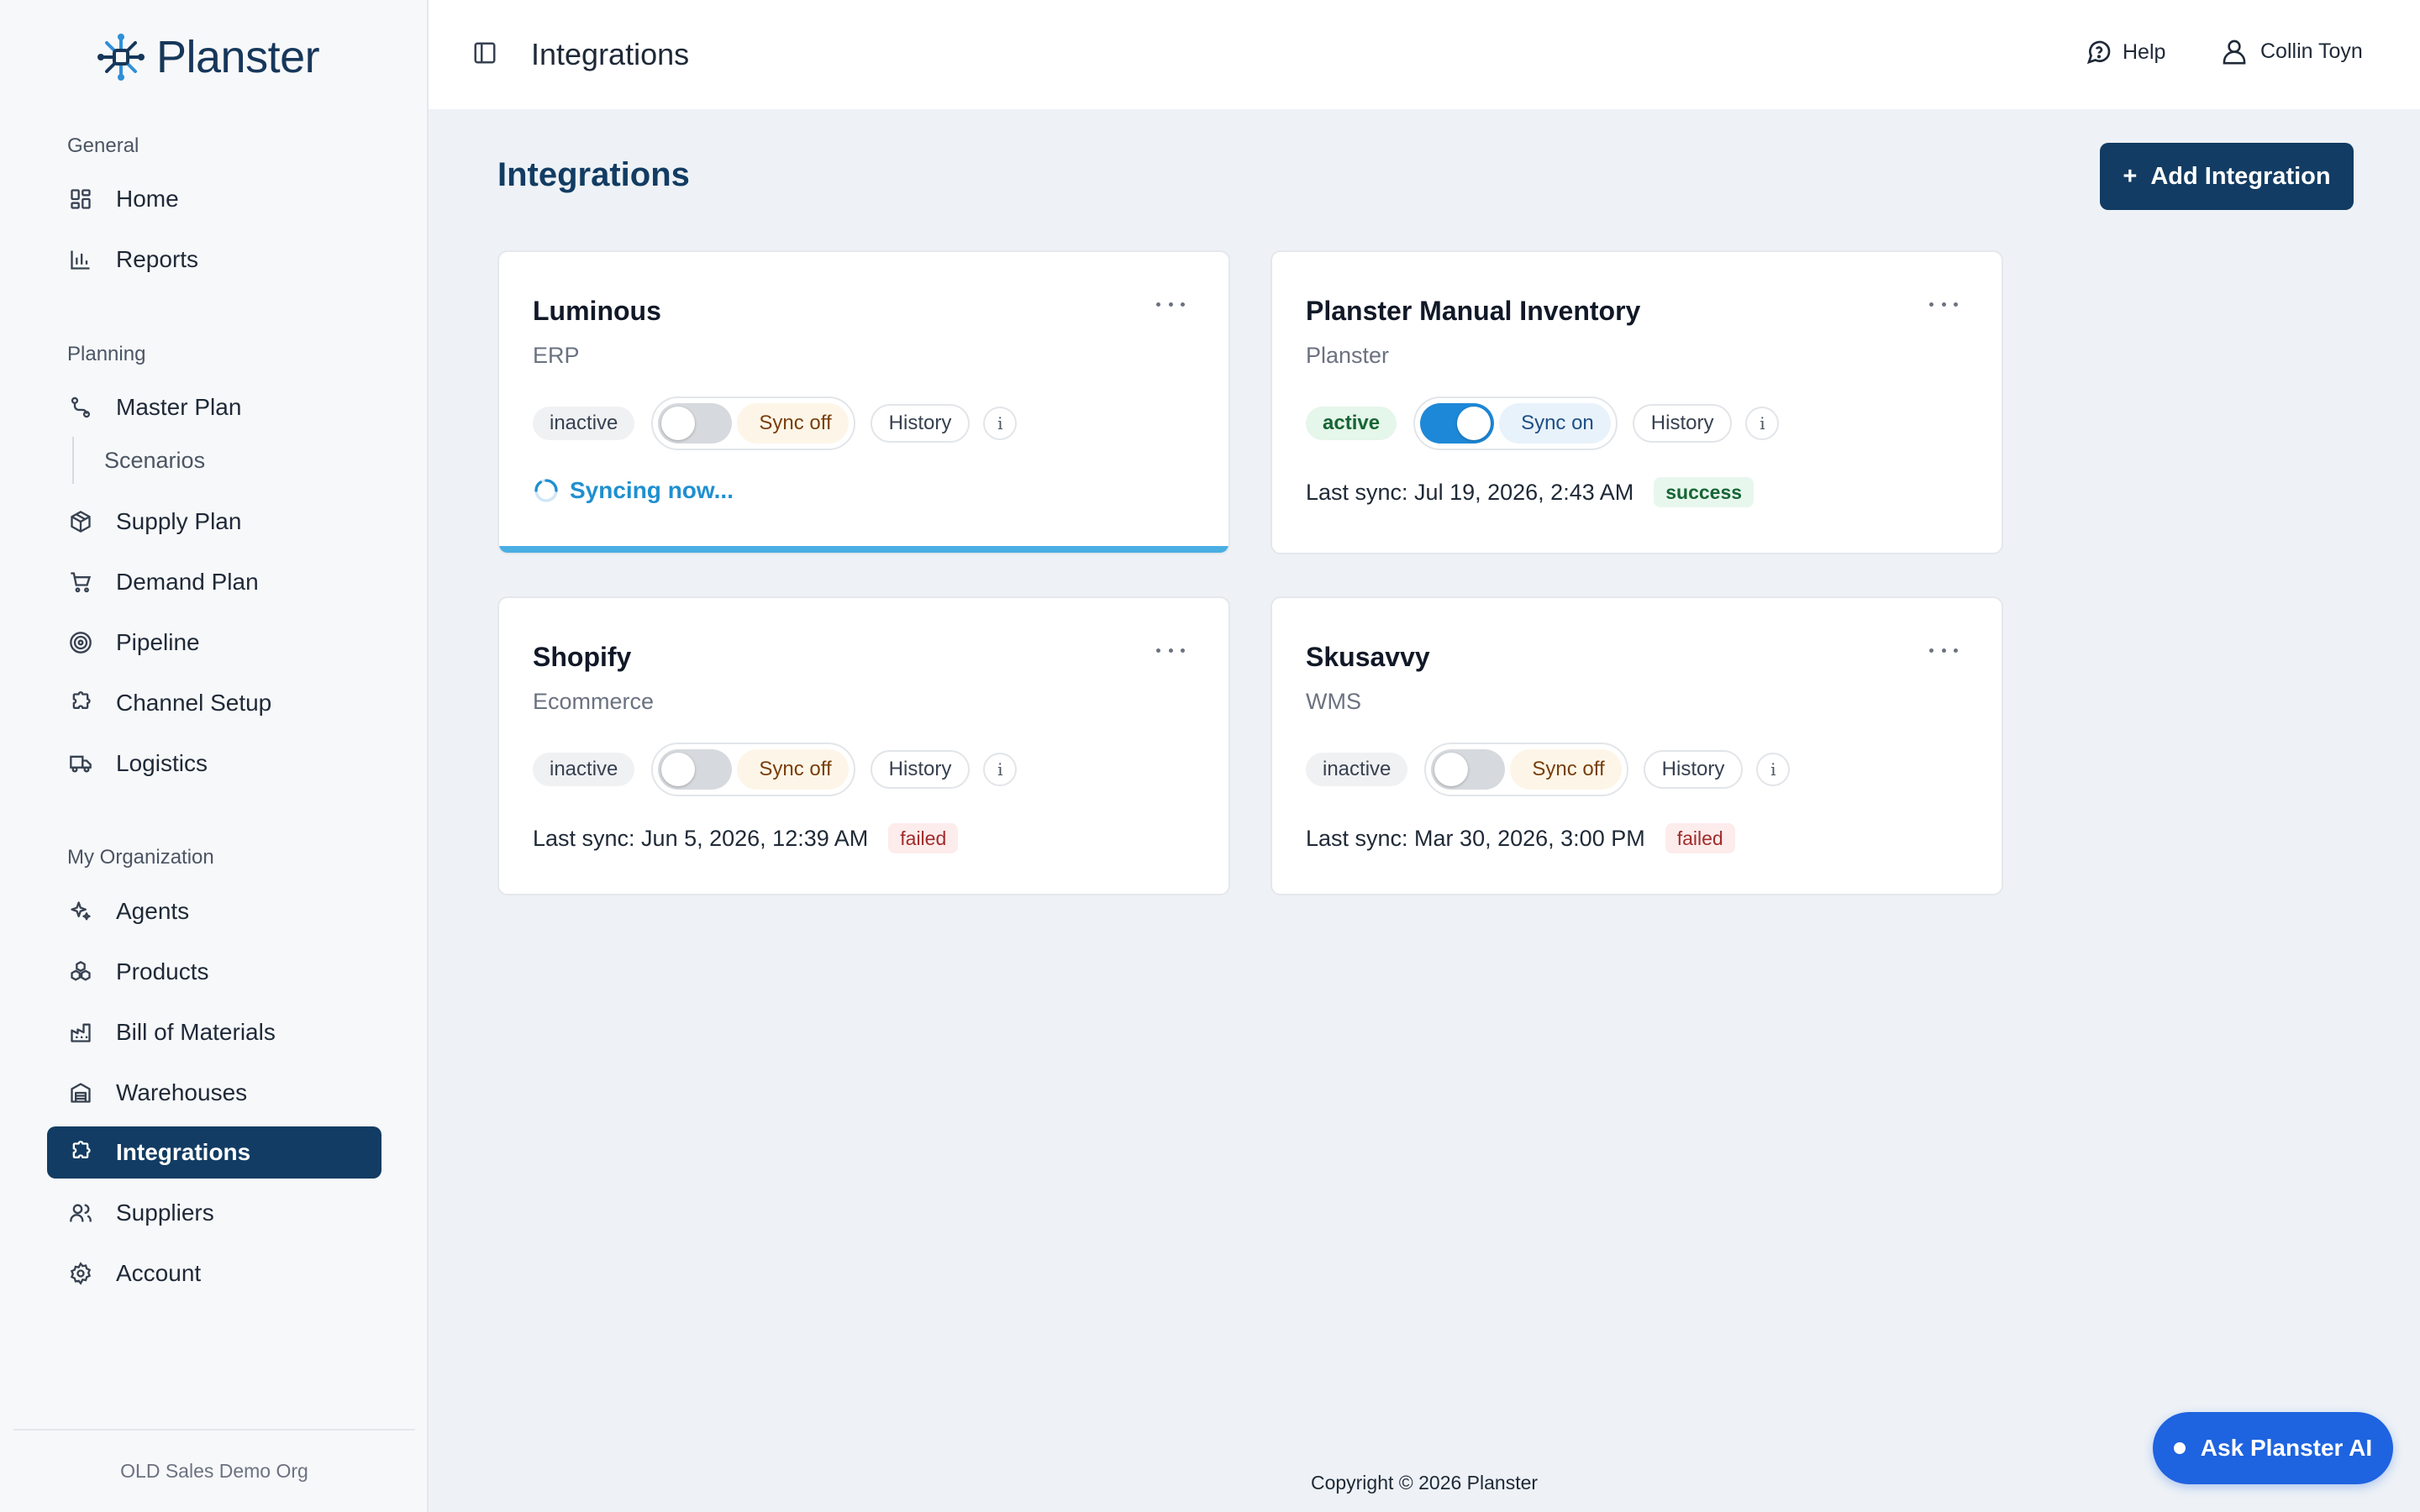  I want to click on sidebar-item-label: Supply Plan, so click(179, 521).